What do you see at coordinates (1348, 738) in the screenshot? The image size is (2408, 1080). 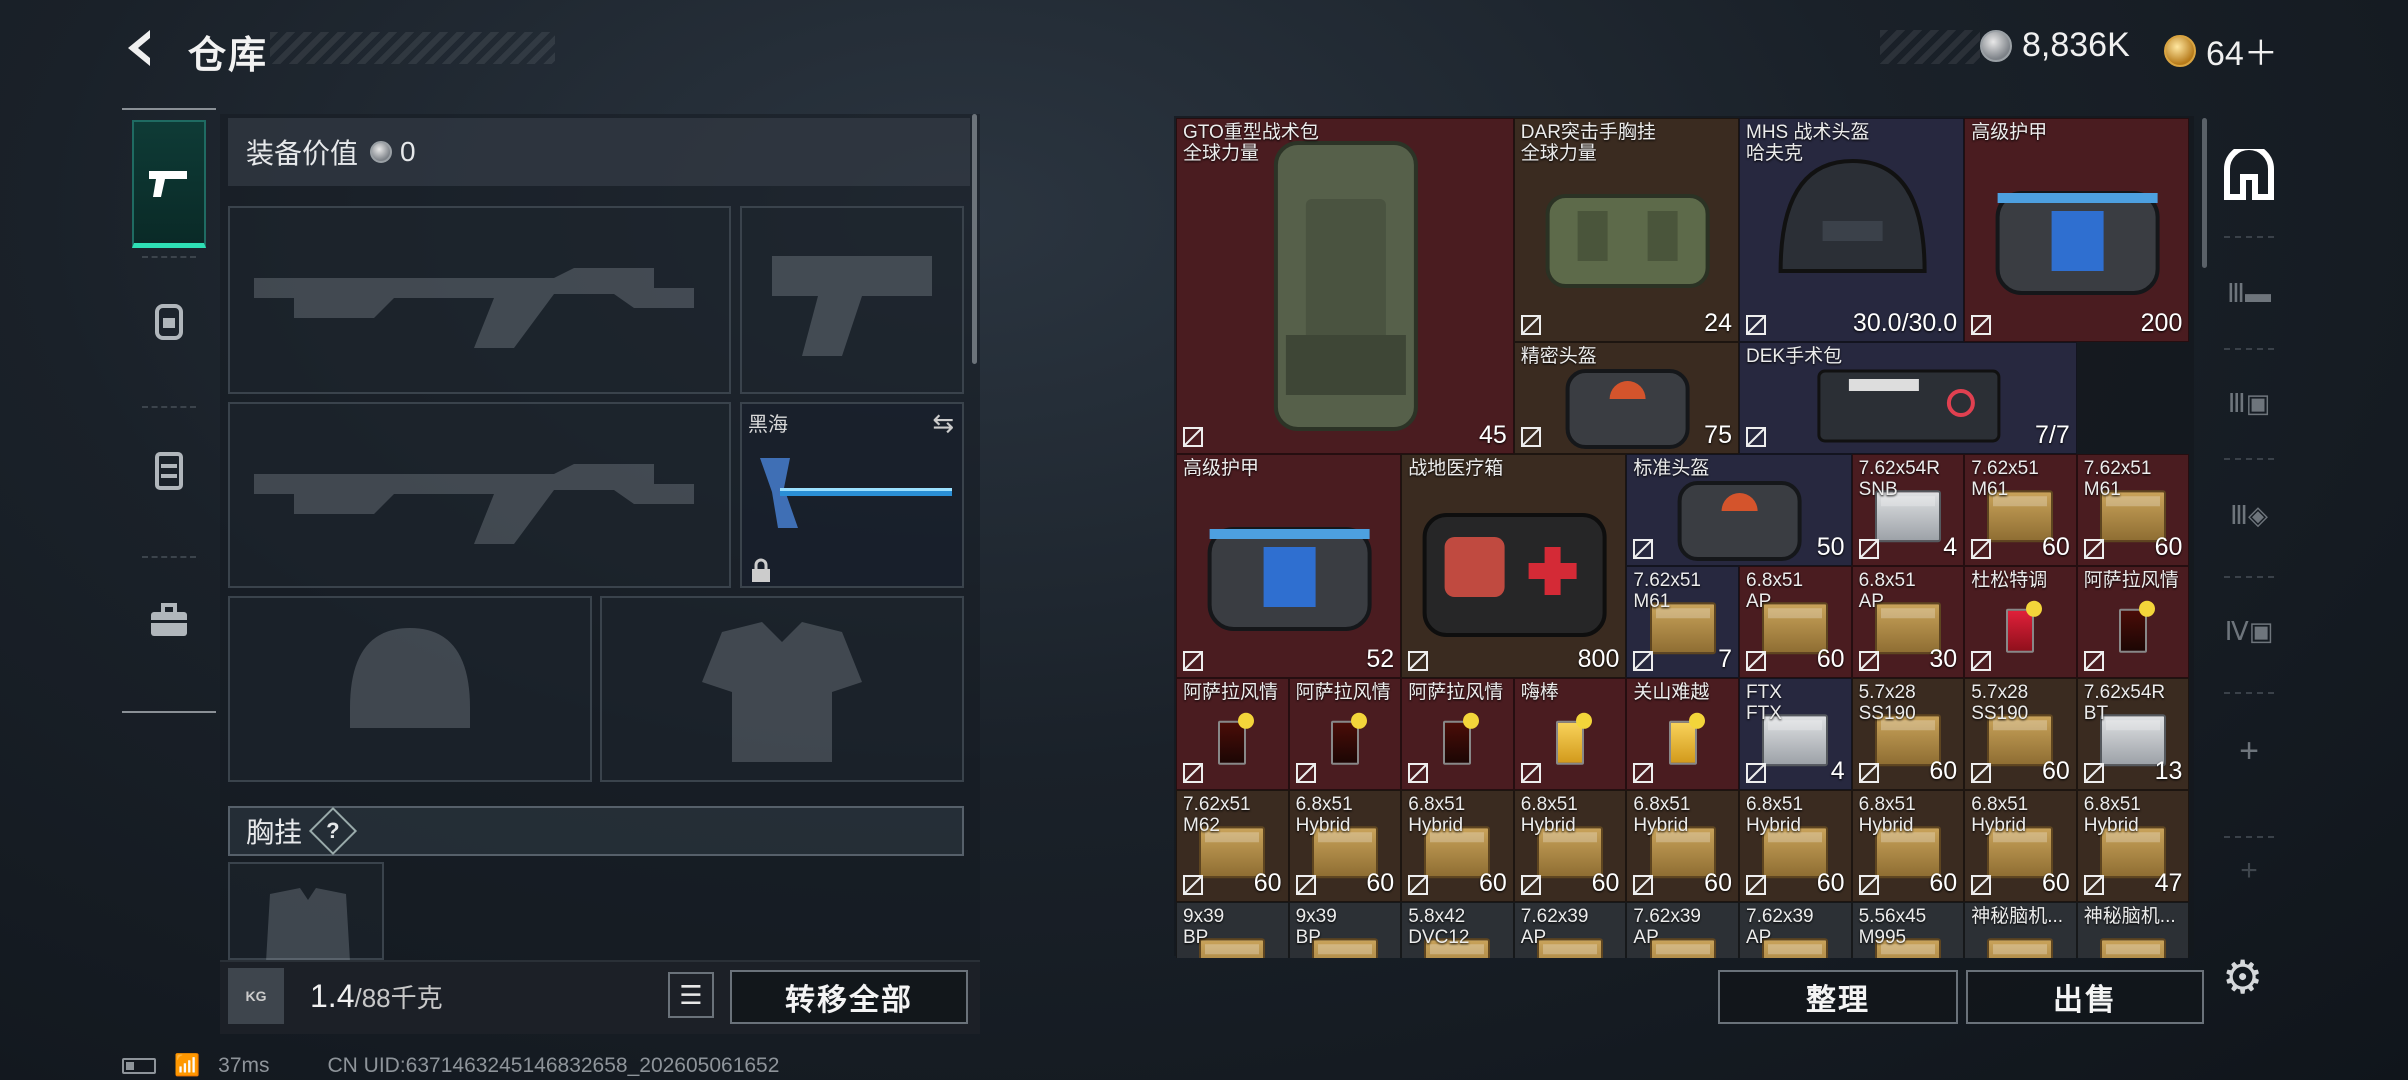 I see `drink-icon` at bounding box center [1348, 738].